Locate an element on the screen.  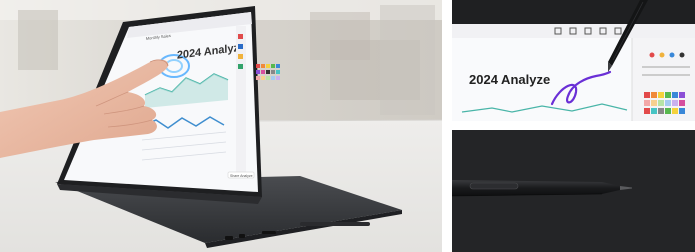
screen-button-label: Share Analyze is located at coordinates (241, 176).